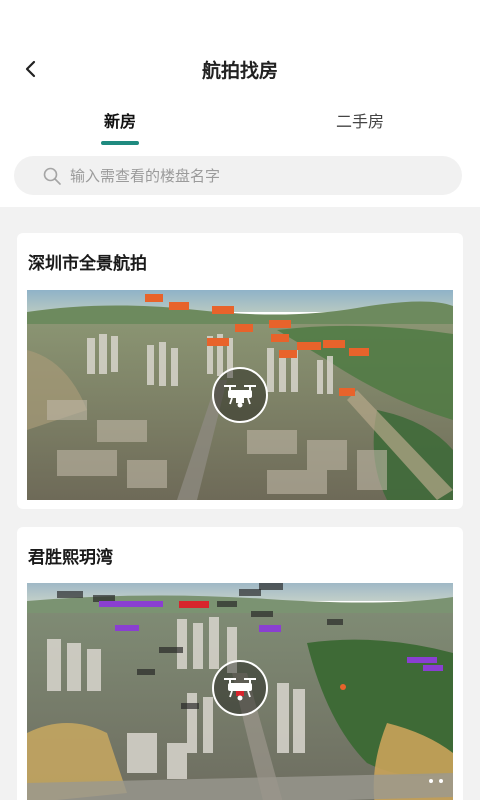 This screenshot has width=480, height=800. I want to click on tab-bar: 新房 二手房, so click(240, 126).